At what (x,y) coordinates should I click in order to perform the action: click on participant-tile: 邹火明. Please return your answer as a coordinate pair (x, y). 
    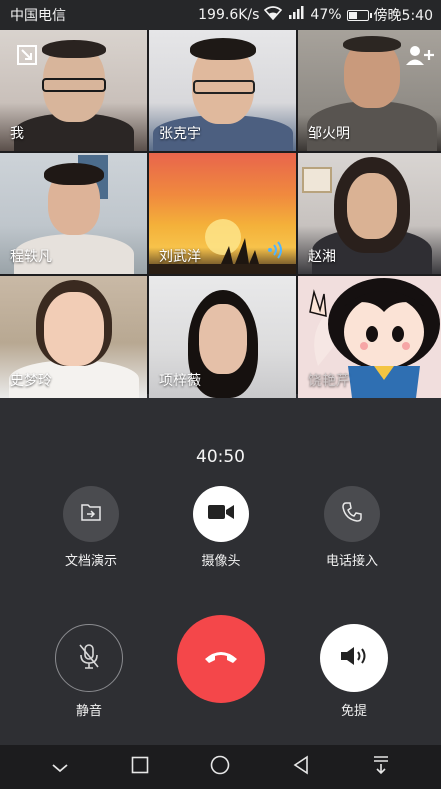
    Looking at the image, I should click on (369, 90).